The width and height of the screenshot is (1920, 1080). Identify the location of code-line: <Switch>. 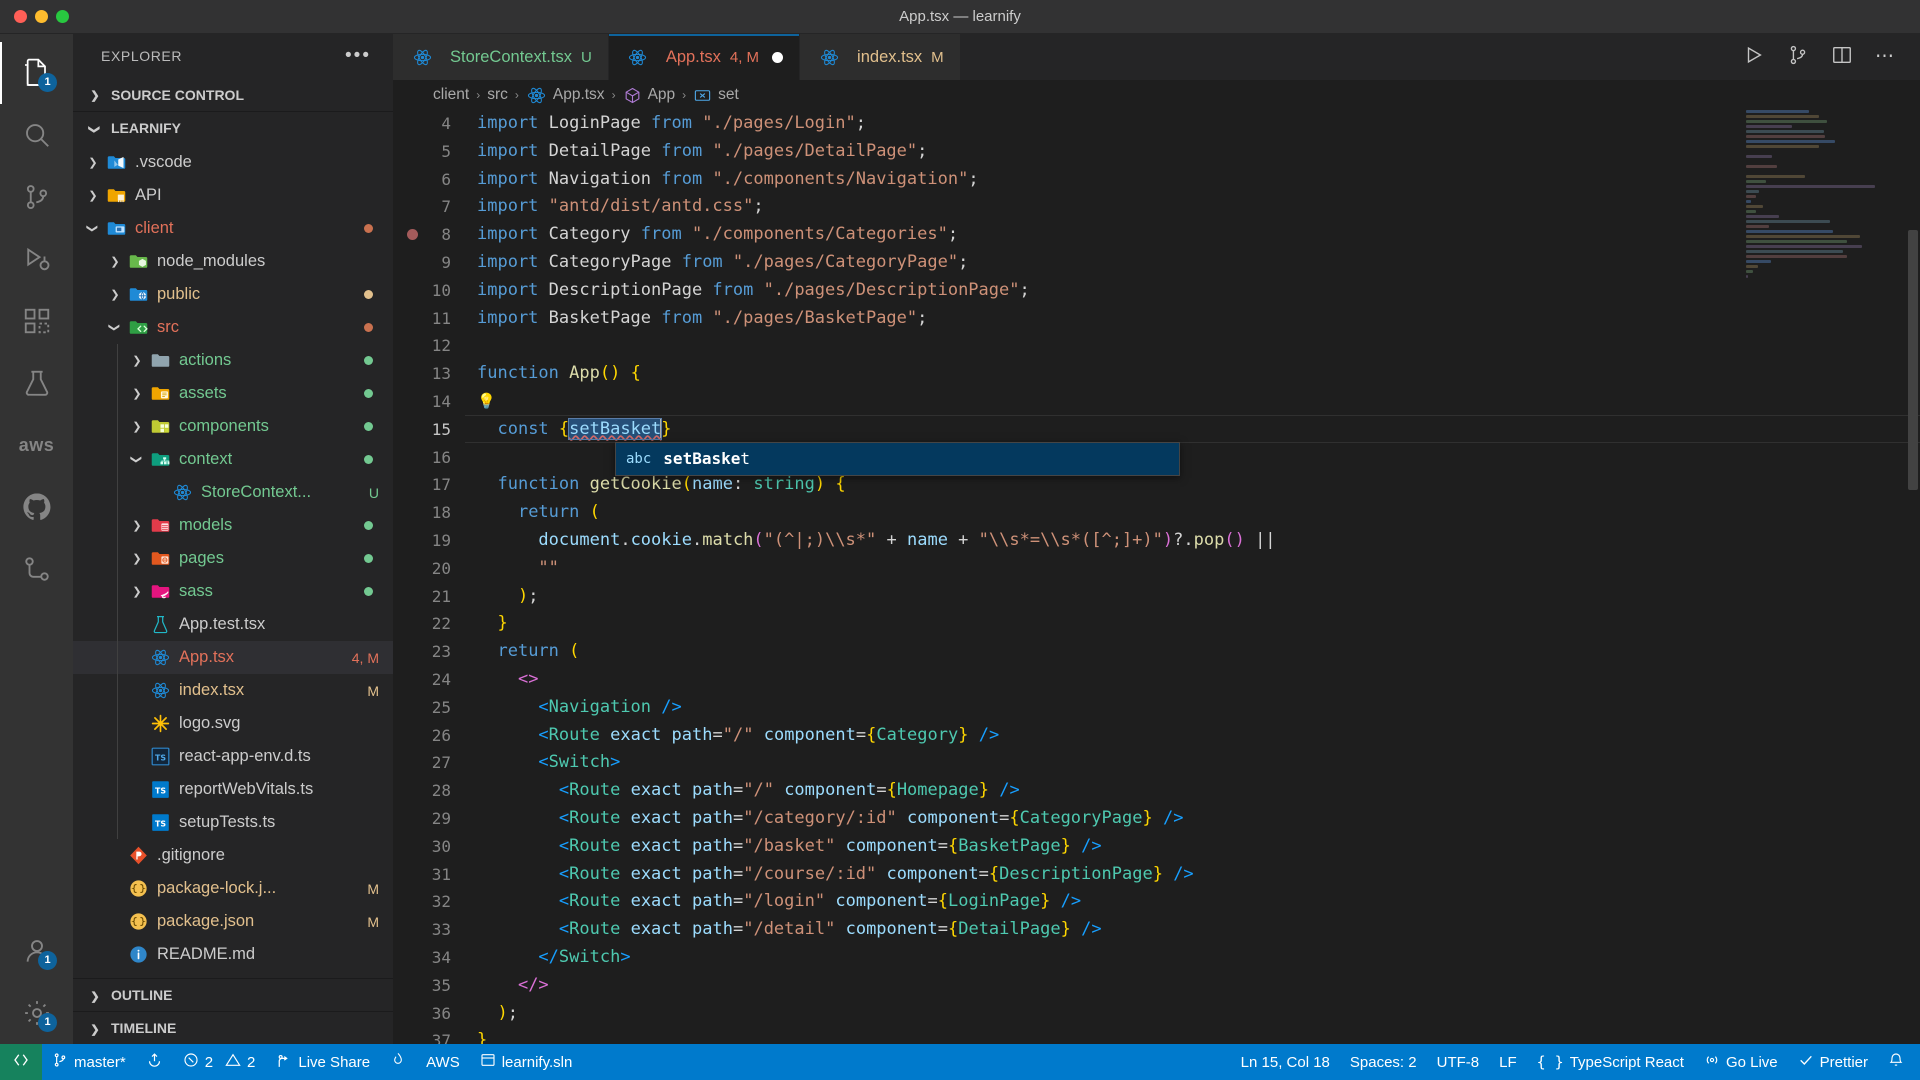
(1192, 763).